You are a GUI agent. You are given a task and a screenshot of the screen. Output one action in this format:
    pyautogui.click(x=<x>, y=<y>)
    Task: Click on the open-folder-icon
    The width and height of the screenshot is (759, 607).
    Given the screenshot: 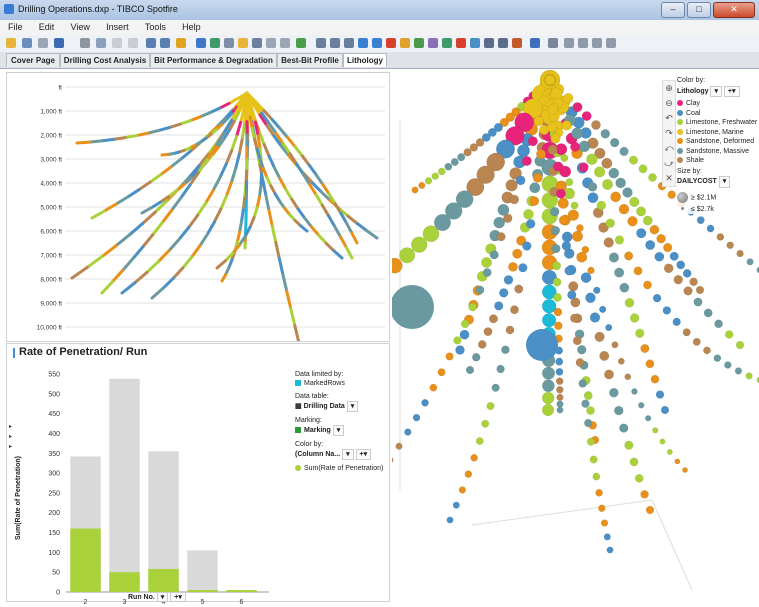 What is the action you would take?
    pyautogui.click(x=11, y=43)
    